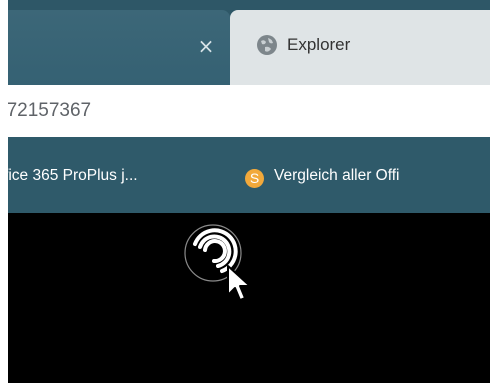 This screenshot has height=383, width=490. Describe the element at coordinates (49, 111) in the screenshot. I see `address-bar-text: 372157367` at that location.